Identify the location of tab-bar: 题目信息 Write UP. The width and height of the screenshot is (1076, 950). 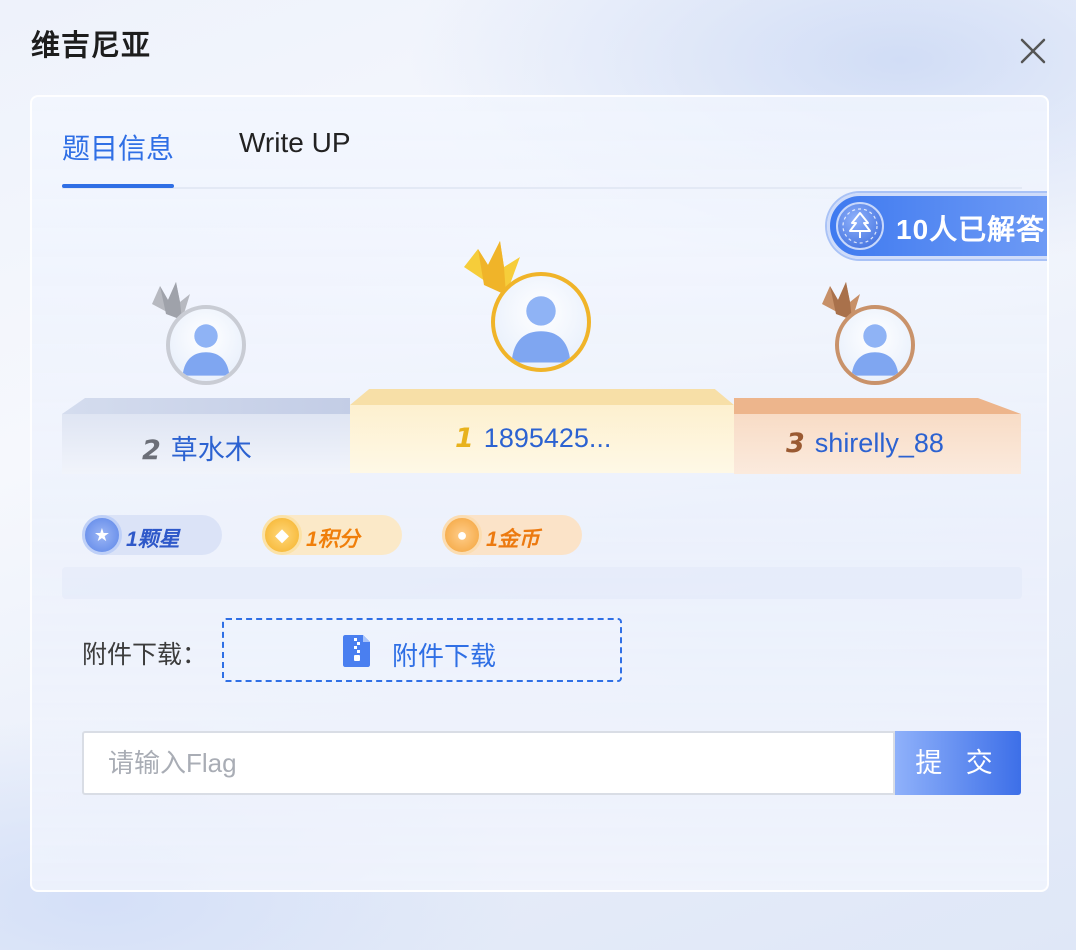
(542, 143).